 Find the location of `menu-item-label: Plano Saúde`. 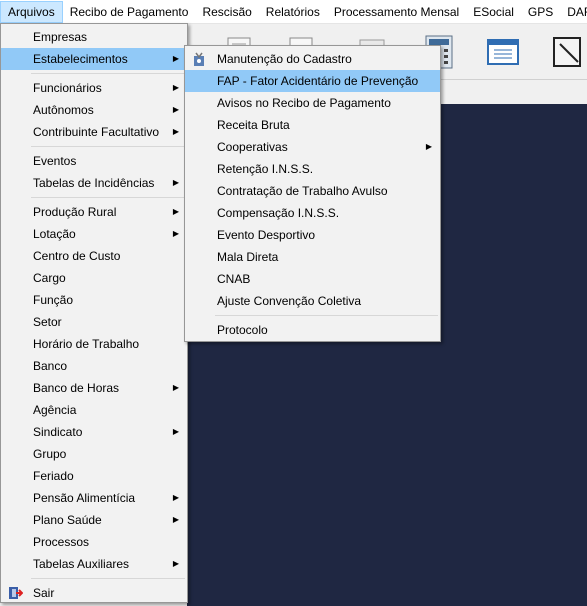

menu-item-label: Plano Saúde is located at coordinates (67, 520).